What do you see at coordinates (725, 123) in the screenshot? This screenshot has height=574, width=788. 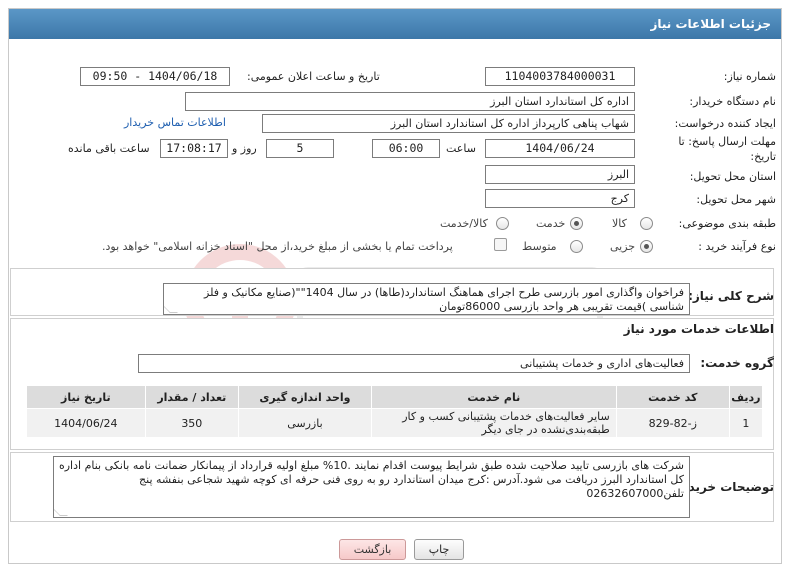 I see `creator-label: ایجاد کننده درخواست:` at bounding box center [725, 123].